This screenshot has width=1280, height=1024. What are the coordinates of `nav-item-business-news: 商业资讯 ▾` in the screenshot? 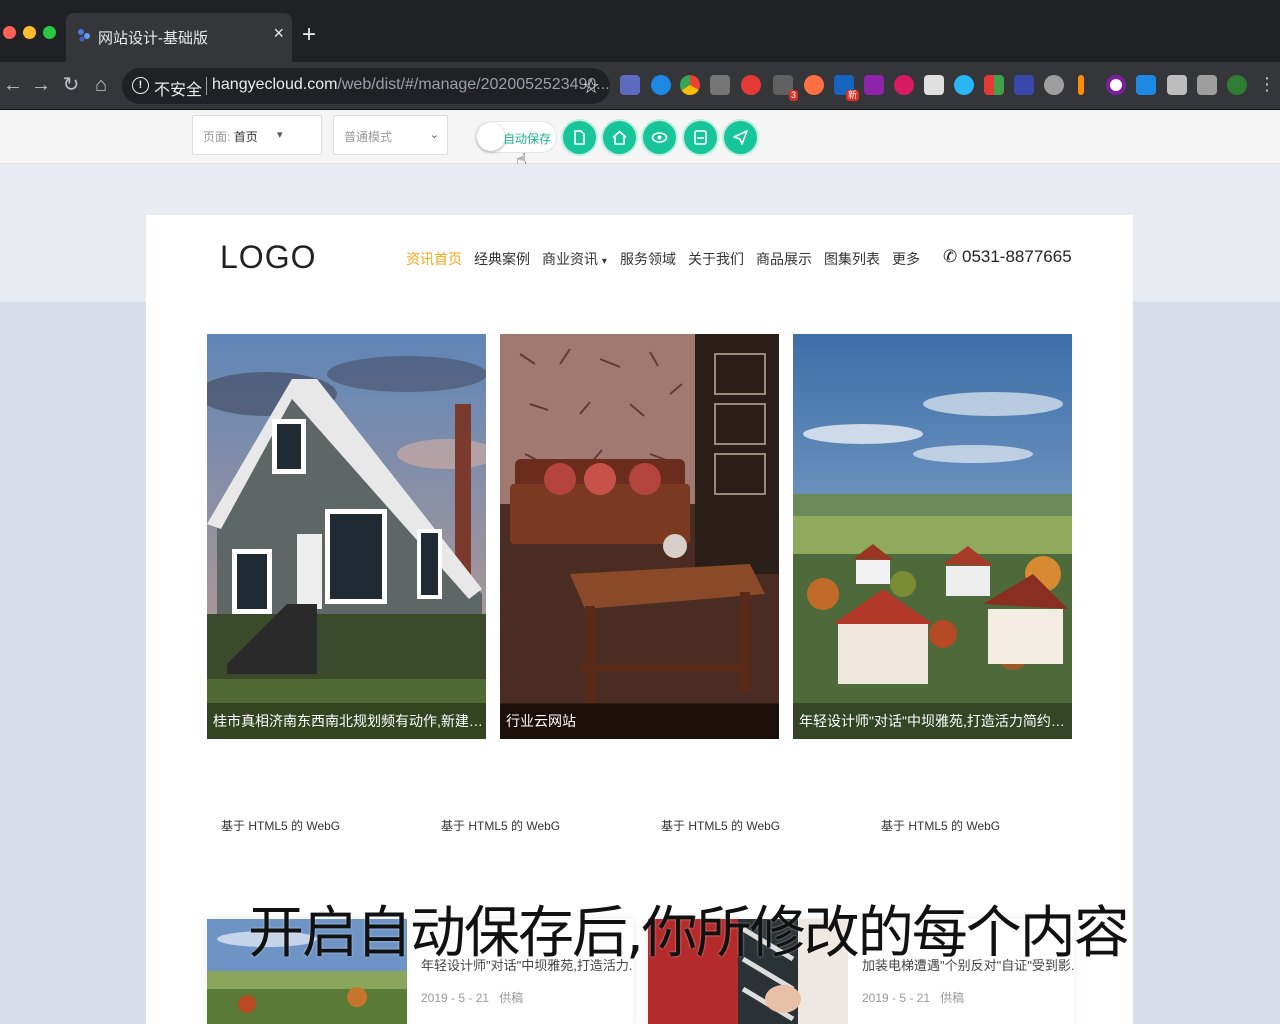 It's located at (574, 259).